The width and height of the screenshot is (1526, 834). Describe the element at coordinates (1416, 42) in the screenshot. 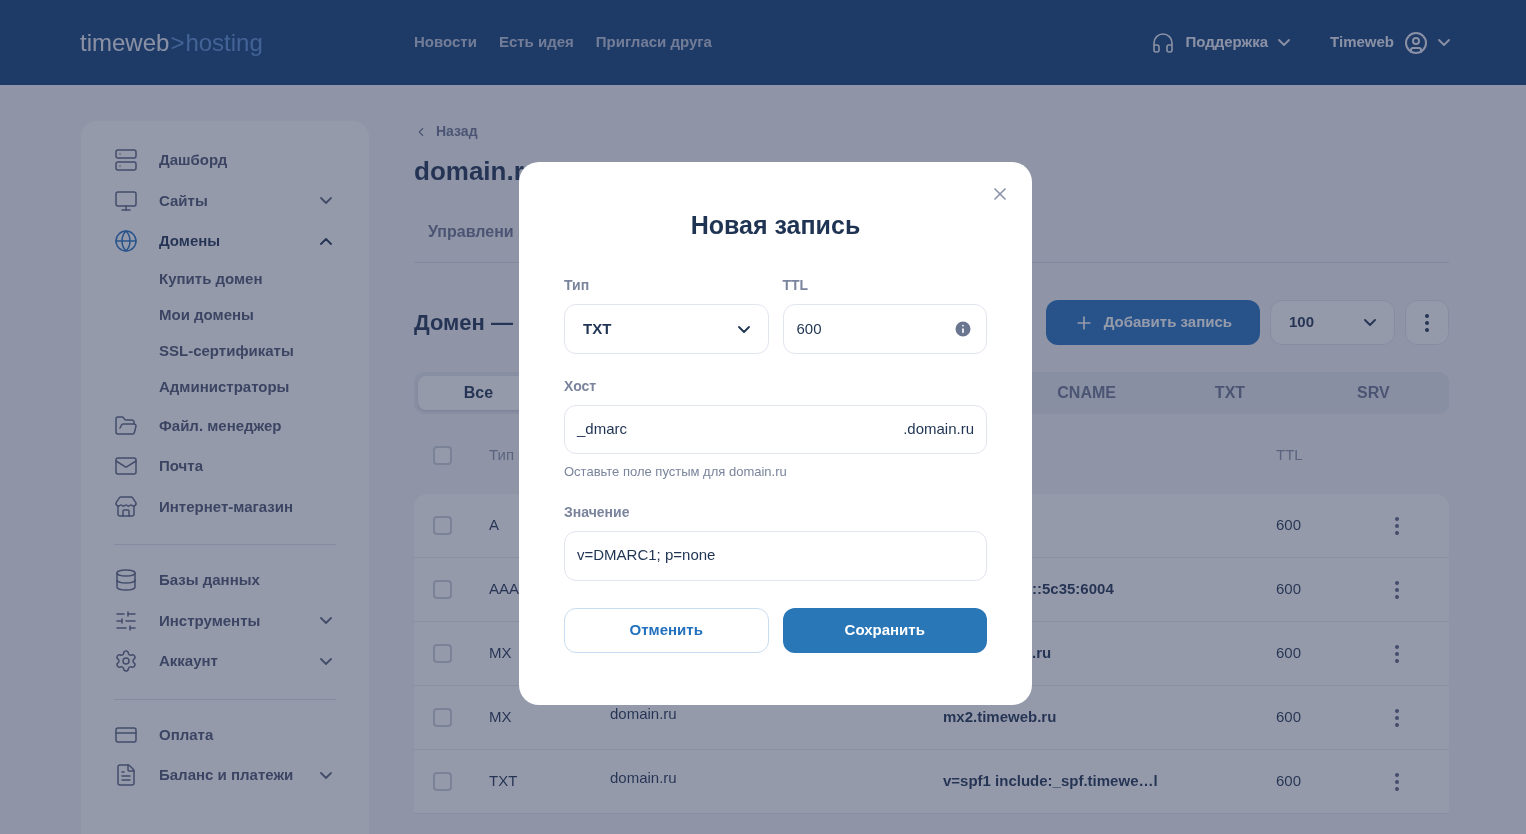

I see `user-avatar-icon` at that location.